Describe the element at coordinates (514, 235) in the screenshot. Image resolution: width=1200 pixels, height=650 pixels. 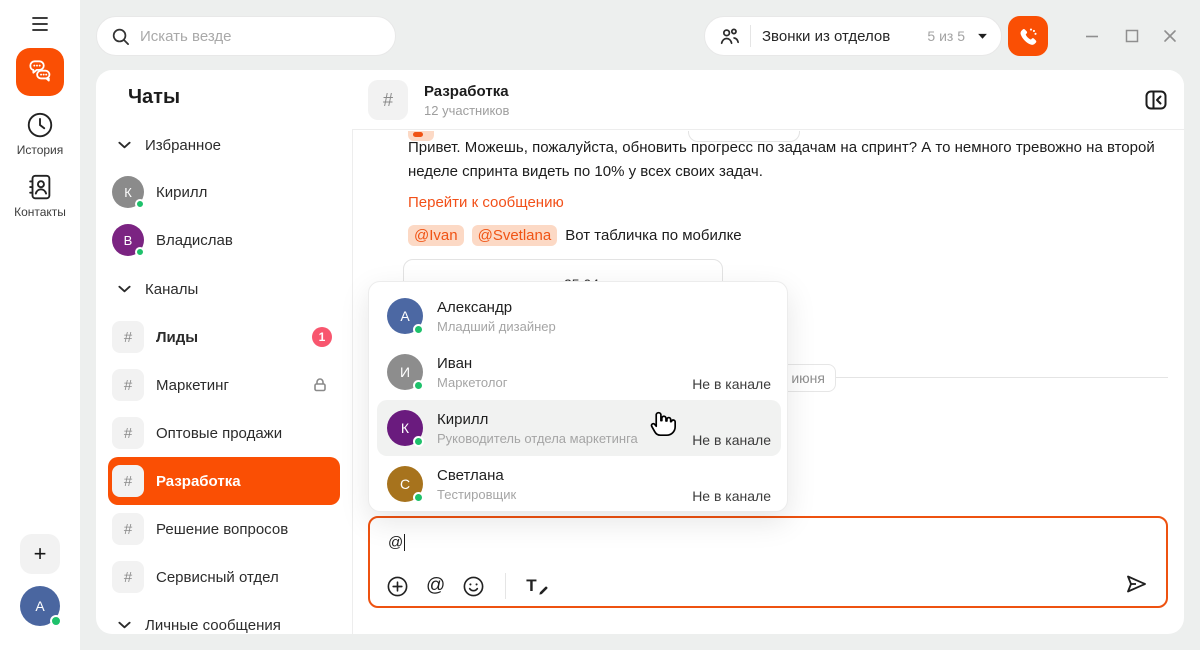
I see `mention-pill: @Svetlana` at that location.